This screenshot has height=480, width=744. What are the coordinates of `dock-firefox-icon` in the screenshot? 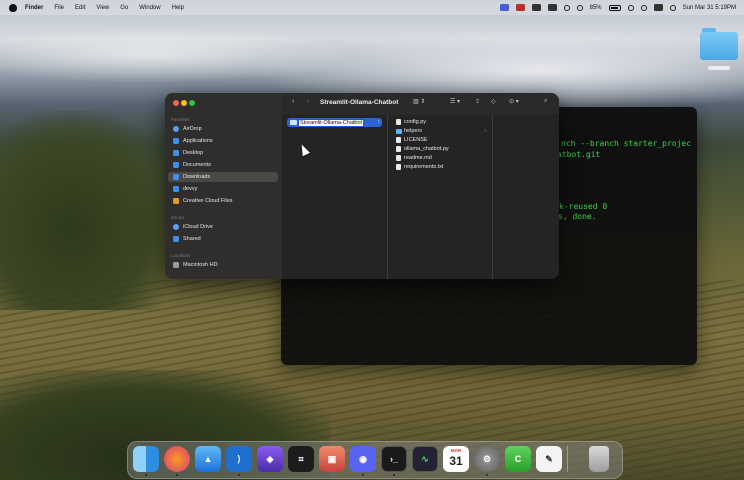 It's located at (177, 459).